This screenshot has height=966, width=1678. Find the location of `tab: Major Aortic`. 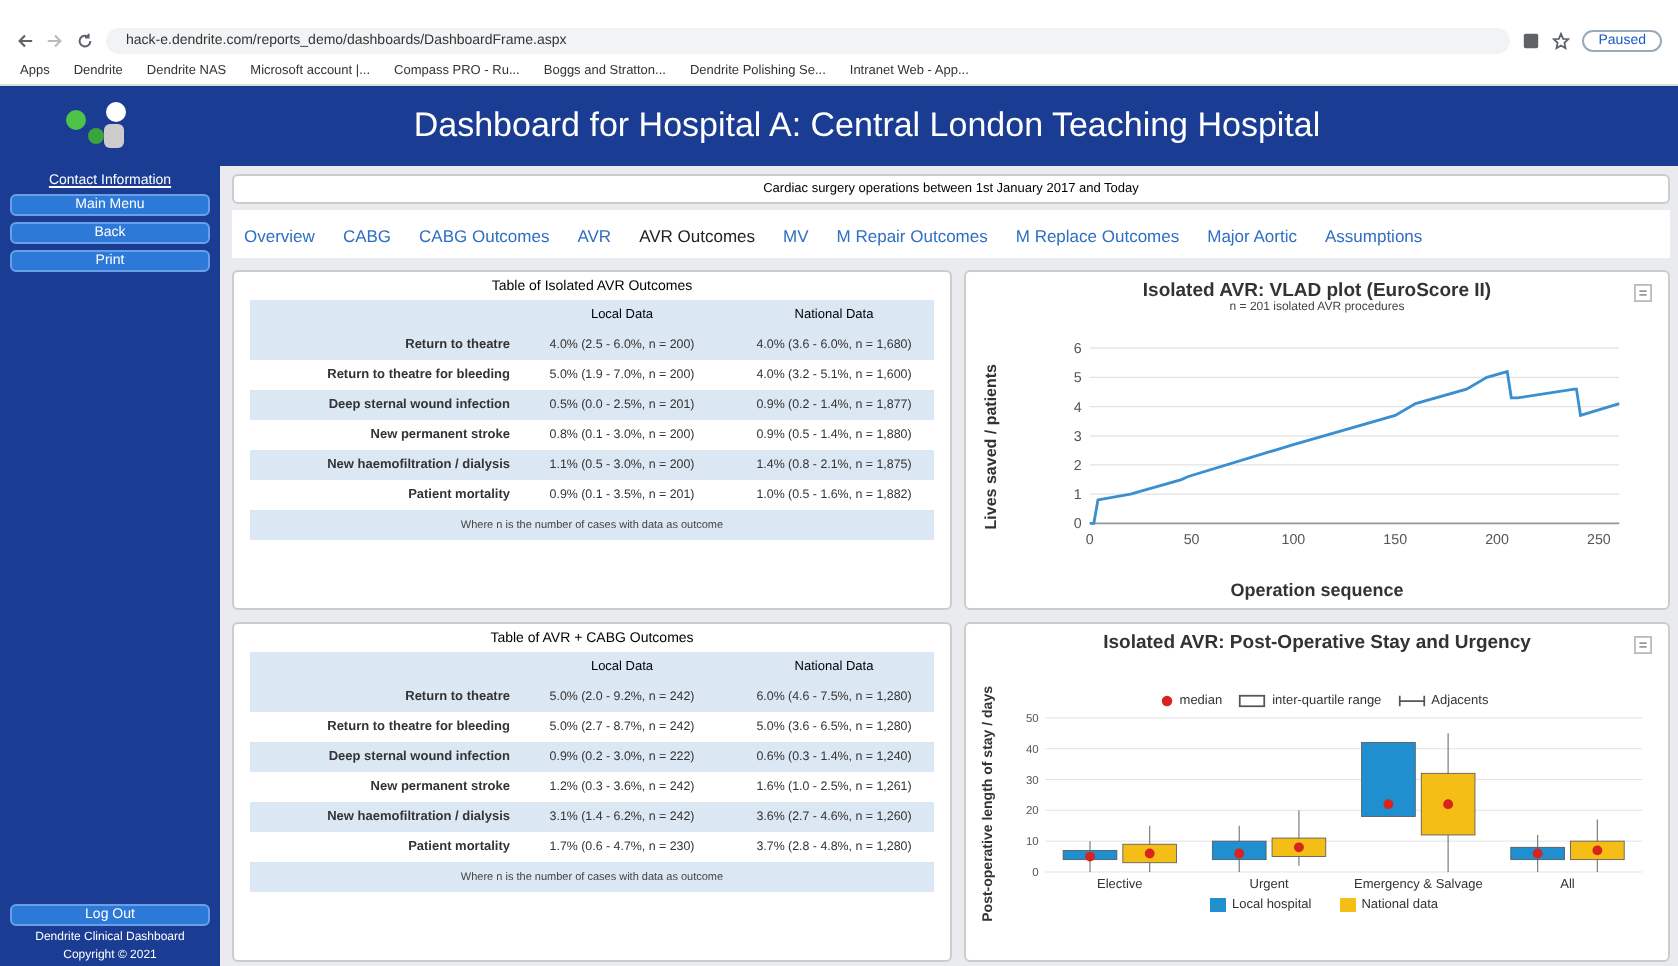

tab: Major Aortic is located at coordinates (1252, 236).